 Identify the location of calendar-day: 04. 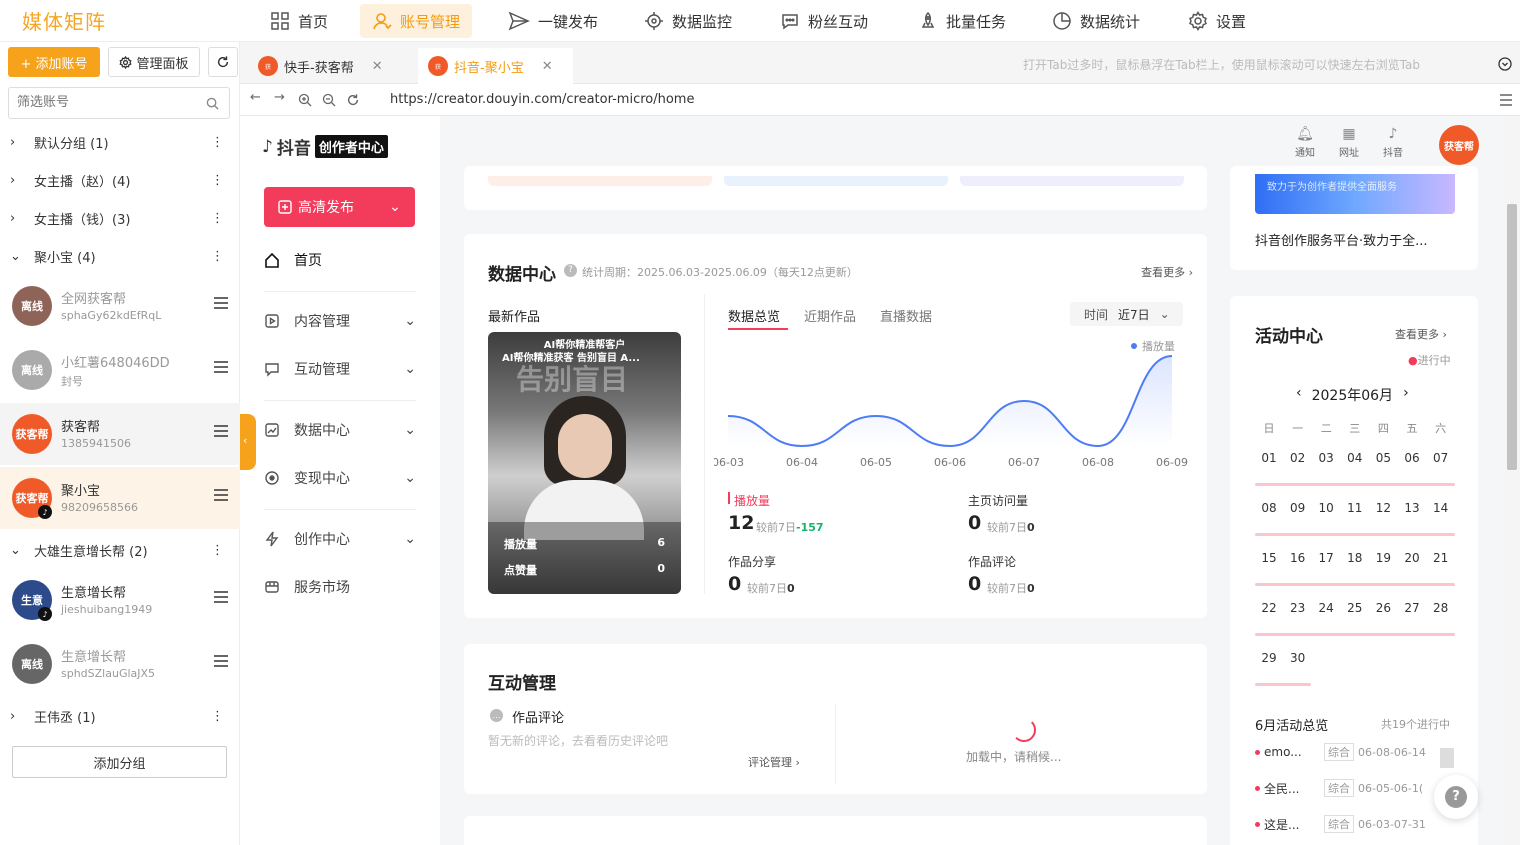
(1355, 458).